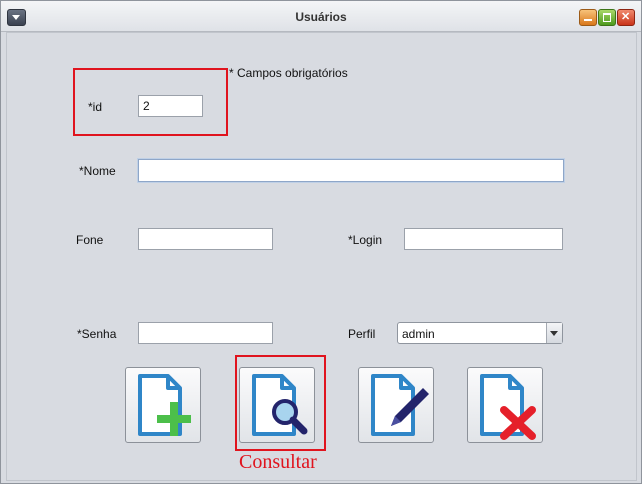  Describe the element at coordinates (205, 239) in the screenshot. I see `fone-field` at that location.